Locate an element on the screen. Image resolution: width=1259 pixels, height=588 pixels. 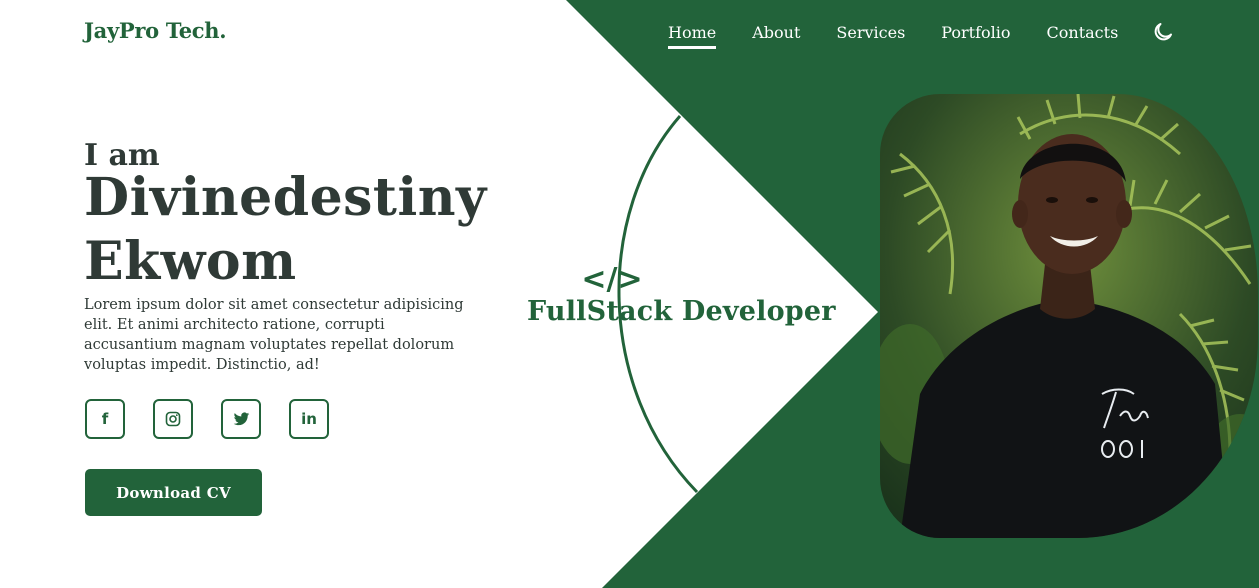
moon-icon is located at coordinates (1163, 32).